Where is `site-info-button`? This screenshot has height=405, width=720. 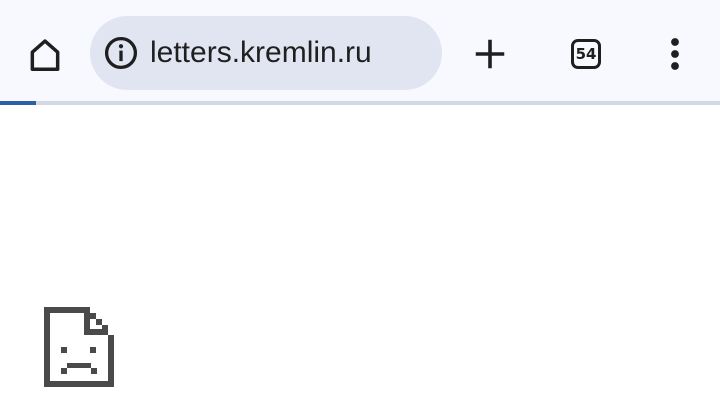
site-info-button is located at coordinates (121, 53).